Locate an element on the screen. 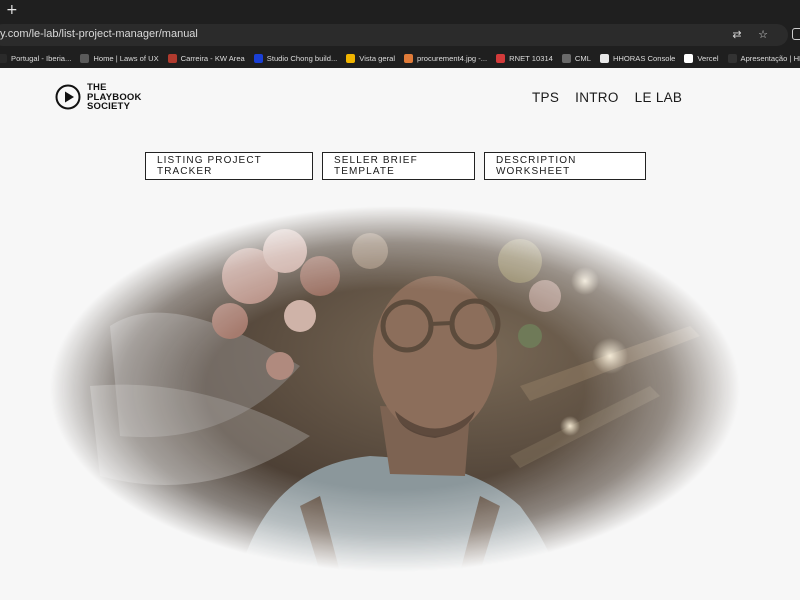 The image size is (800, 600). description-worksheet-button: DESCRIPTION WORKSHEET is located at coordinates (565, 166).